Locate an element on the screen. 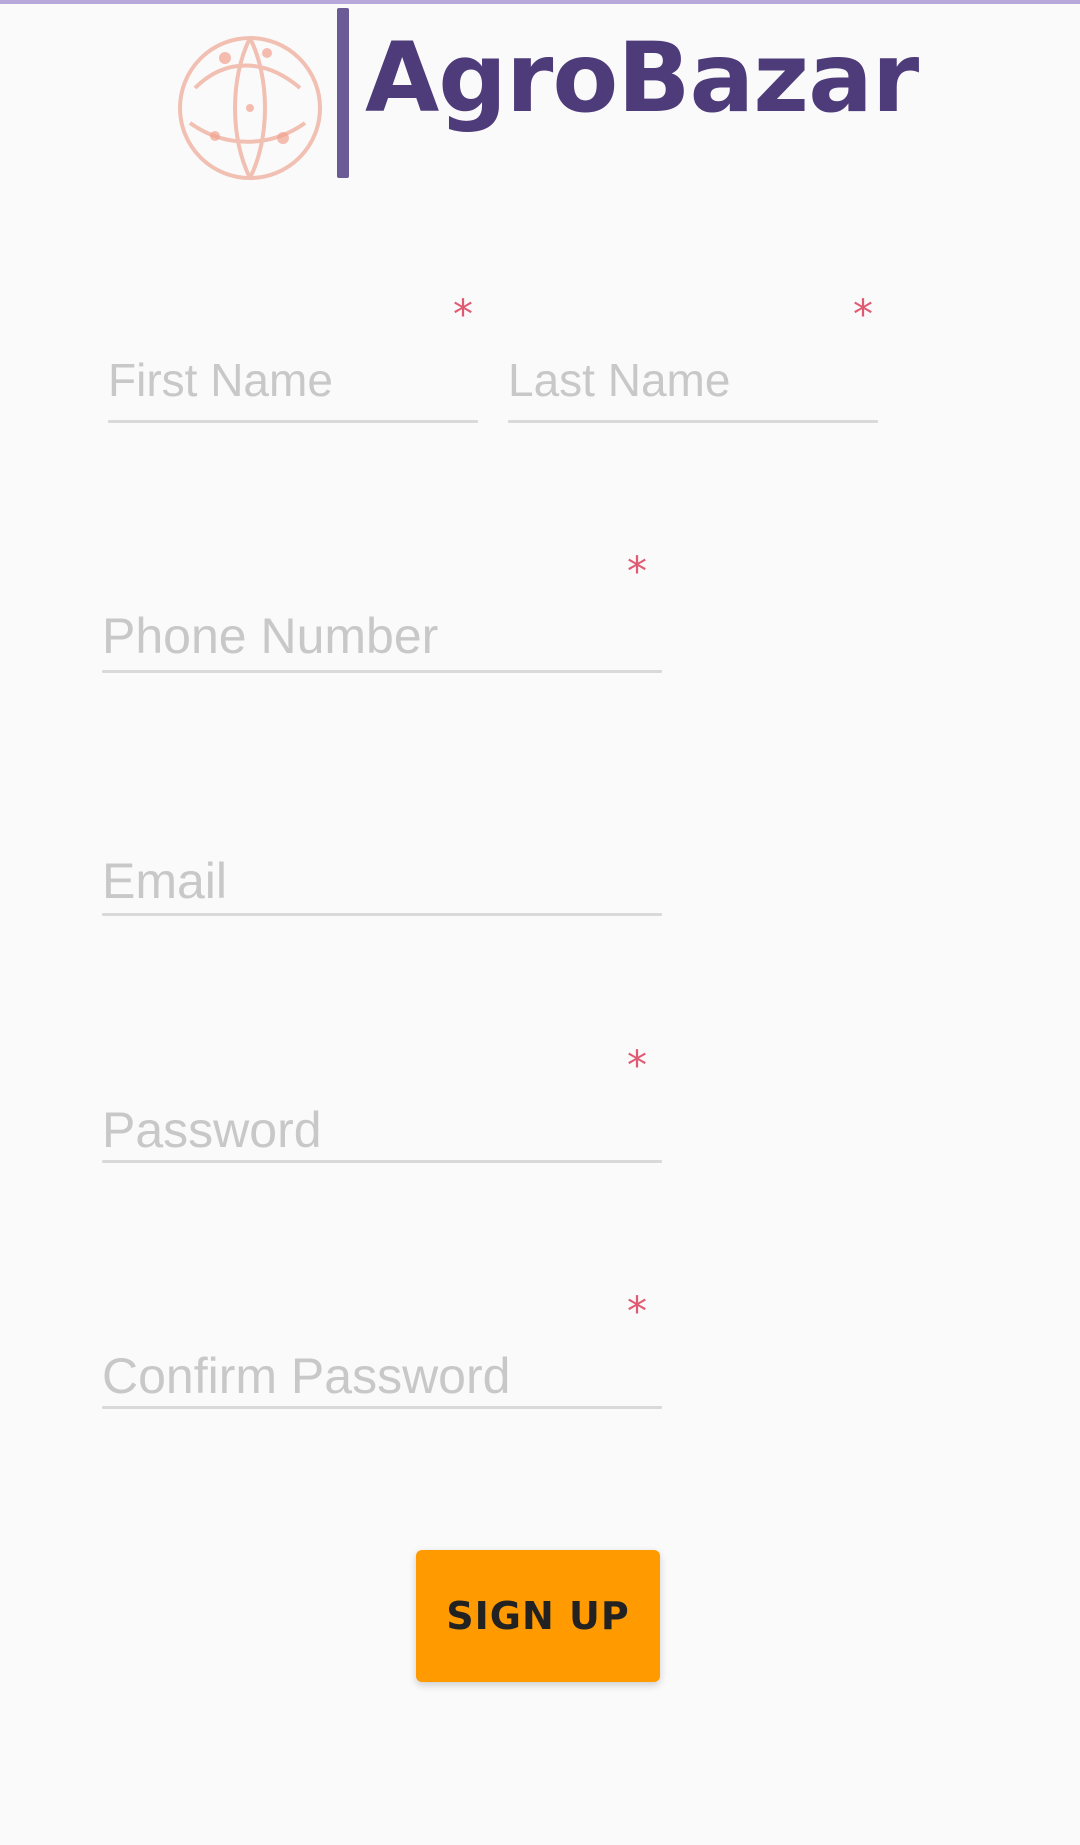  email-field is located at coordinates (382, 862).